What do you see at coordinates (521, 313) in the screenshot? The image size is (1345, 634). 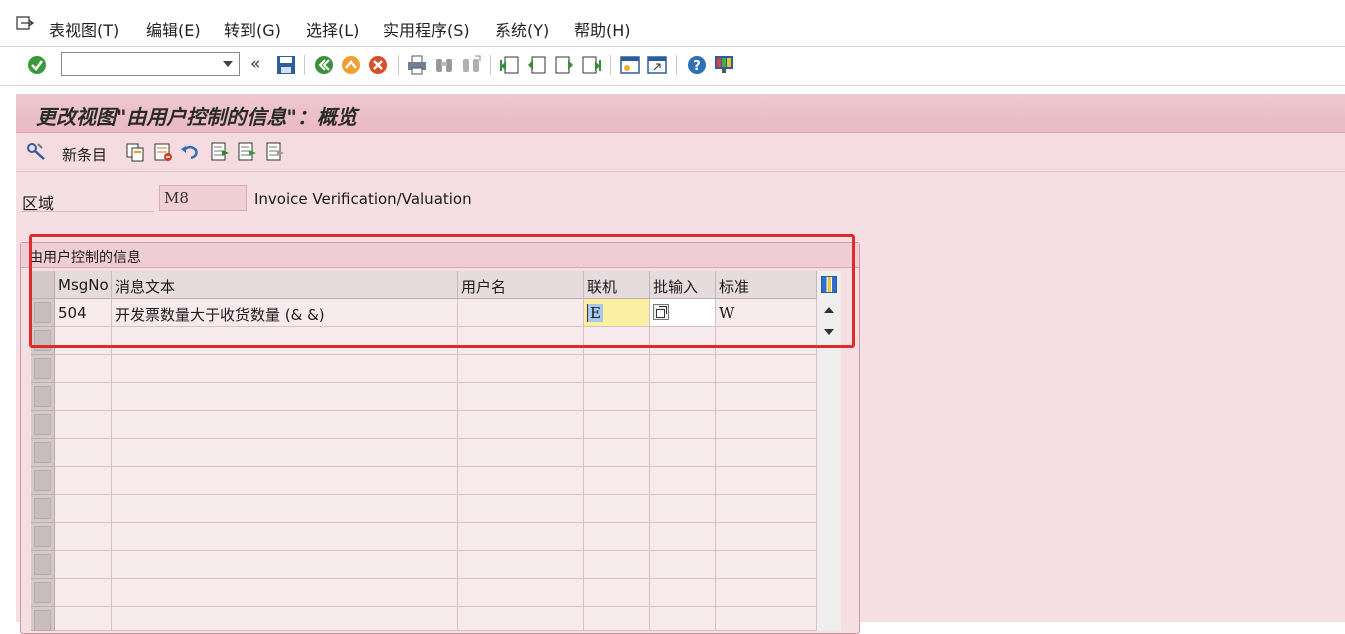 I see `table-cell-user-name` at bounding box center [521, 313].